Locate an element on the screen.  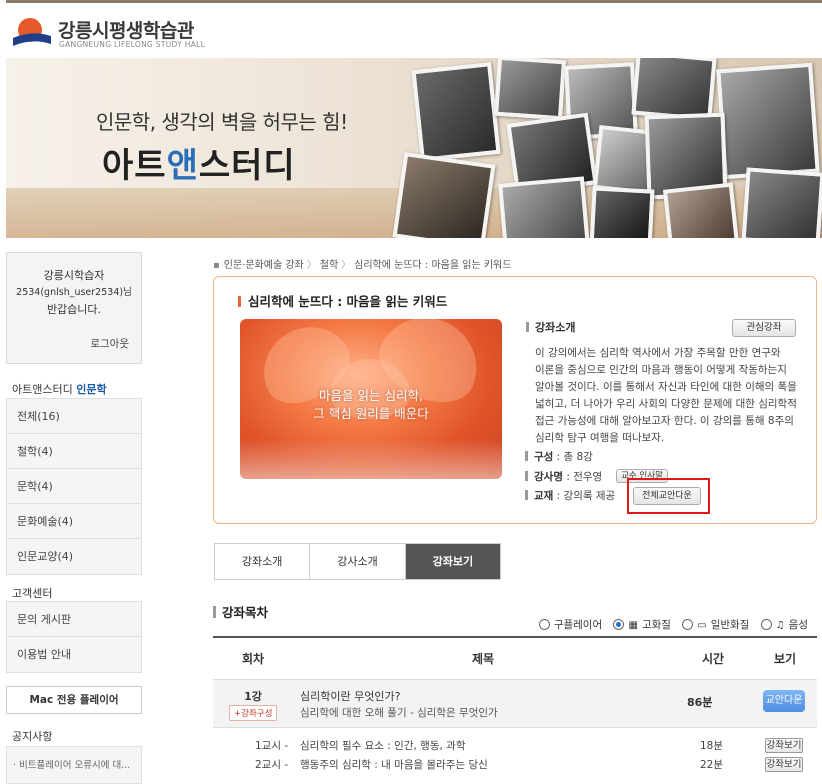
support-title: 고객센터 is located at coordinates (32, 593).